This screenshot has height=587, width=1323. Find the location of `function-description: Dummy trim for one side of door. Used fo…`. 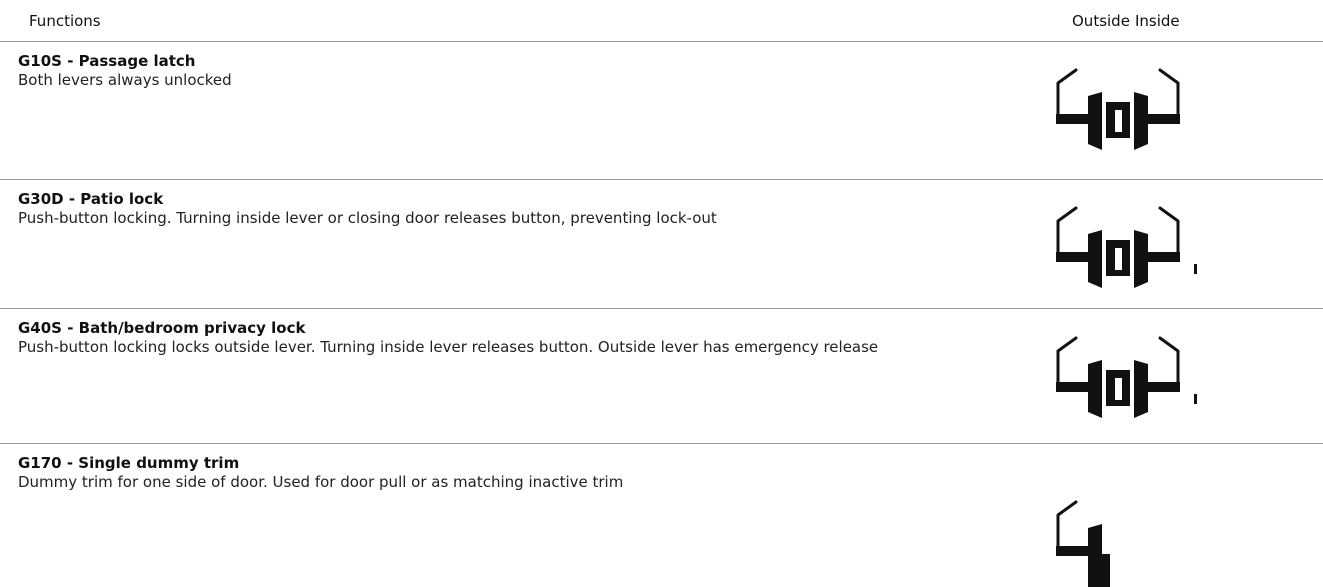

function-description: Dummy trim for one side of door. Used fo… is located at coordinates (321, 482).